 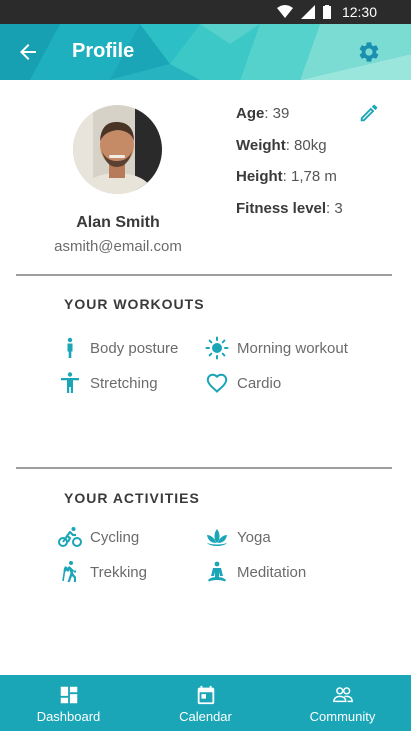 I want to click on nav-community: Community, so click(x=342, y=703).